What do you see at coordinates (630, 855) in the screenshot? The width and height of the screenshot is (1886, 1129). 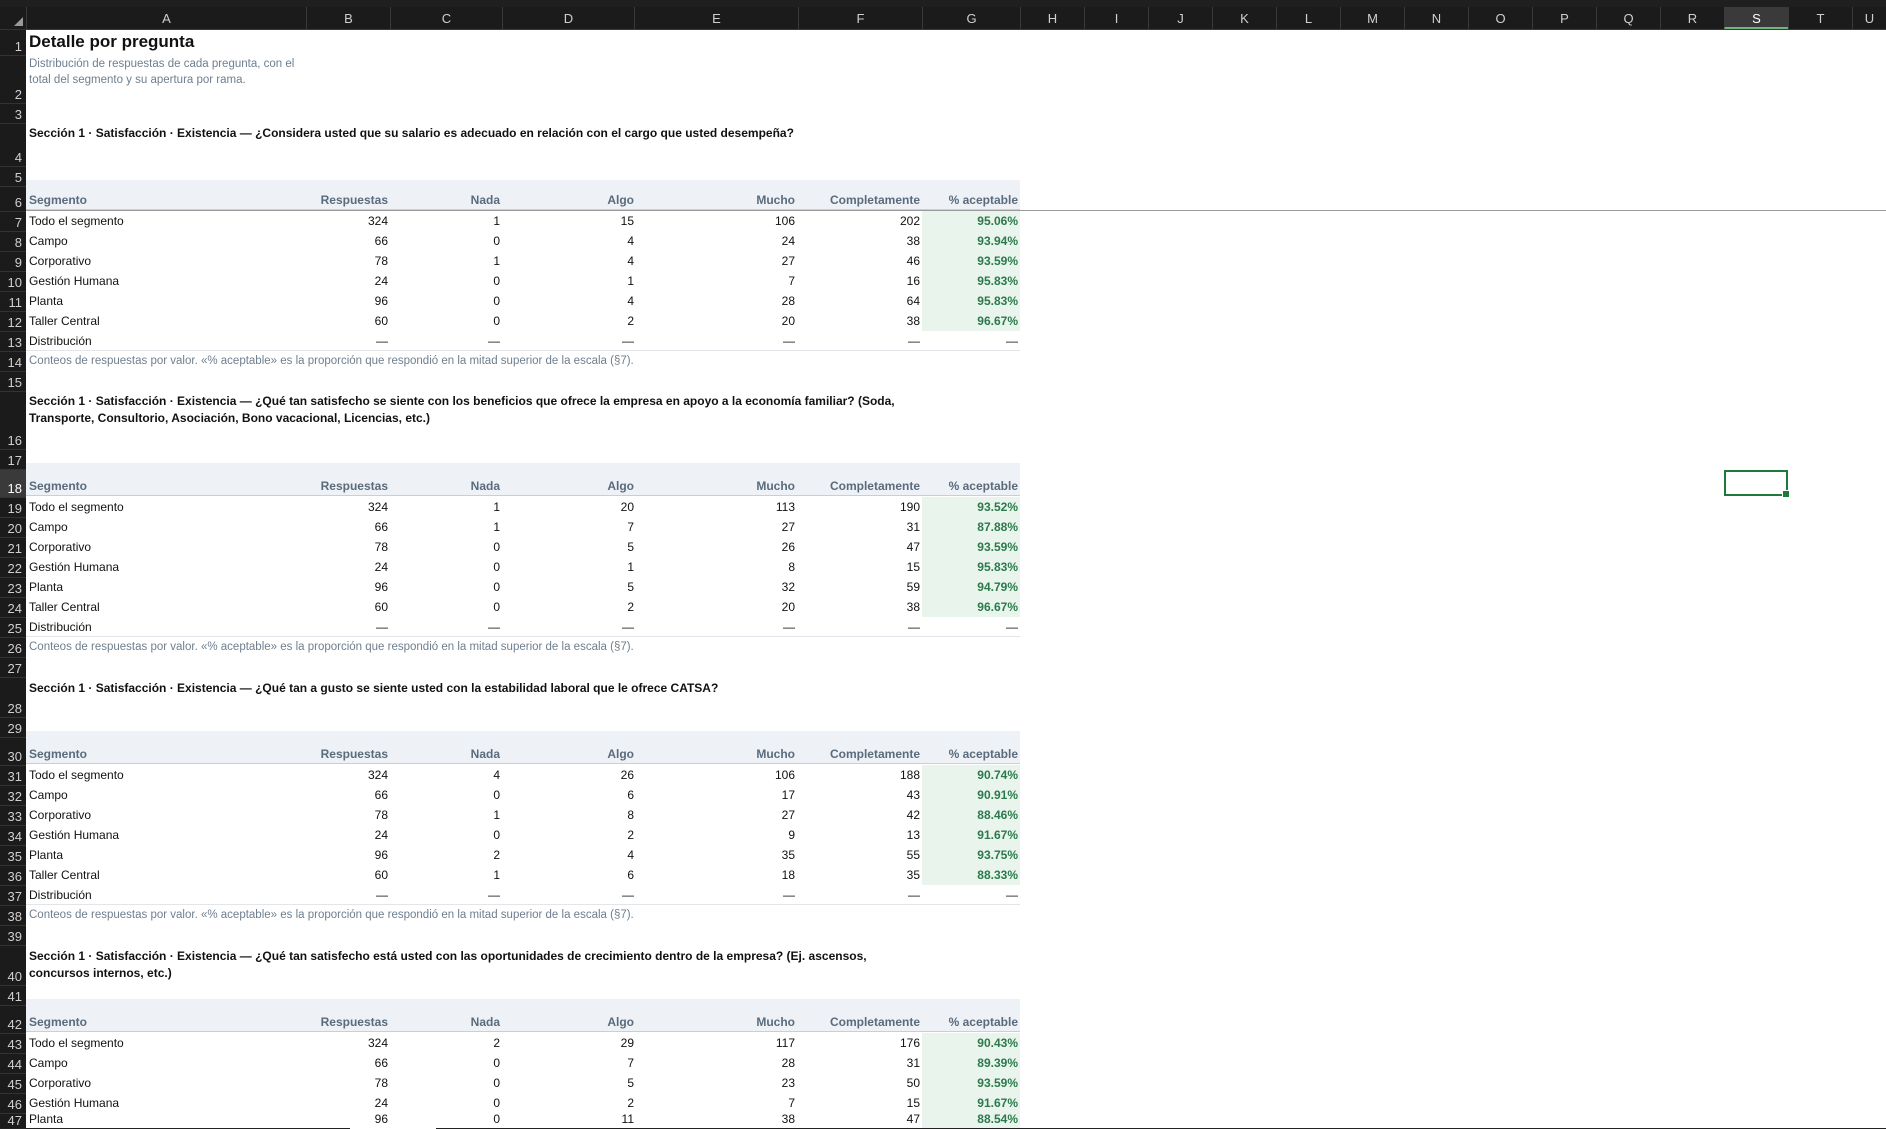 I see `cell-algo: 4` at bounding box center [630, 855].